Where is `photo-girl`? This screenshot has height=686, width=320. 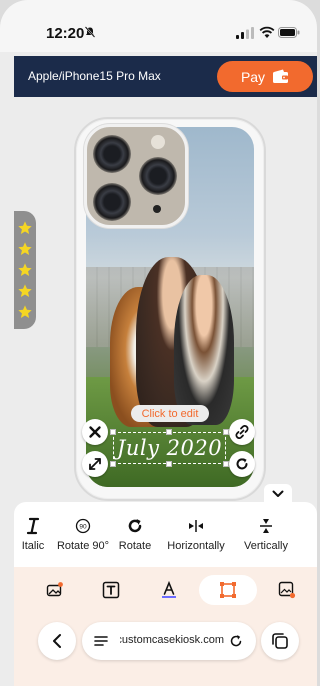 photo-girl is located at coordinates (204, 350).